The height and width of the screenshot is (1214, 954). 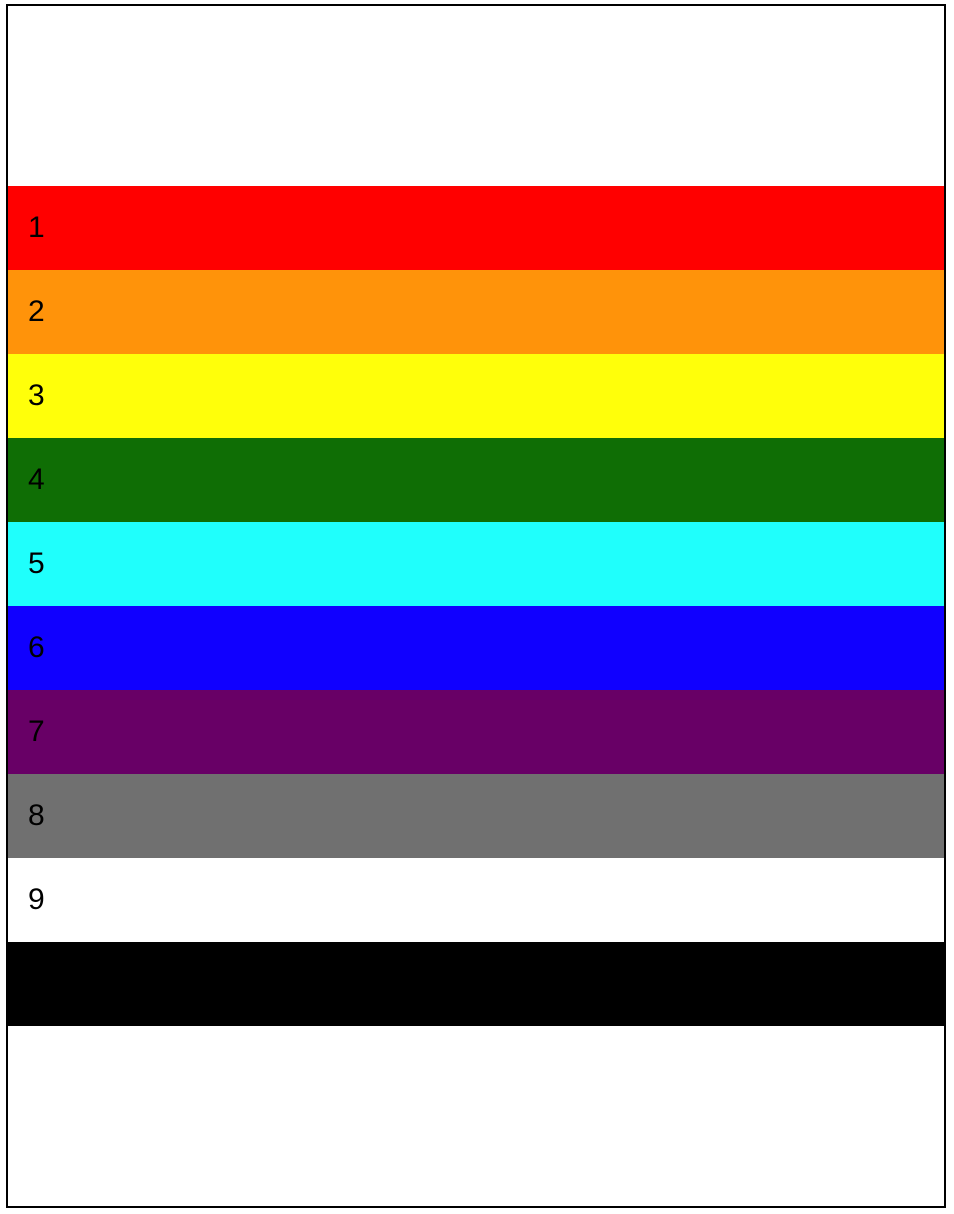 I want to click on list-item-10: 10, so click(x=476, y=984).